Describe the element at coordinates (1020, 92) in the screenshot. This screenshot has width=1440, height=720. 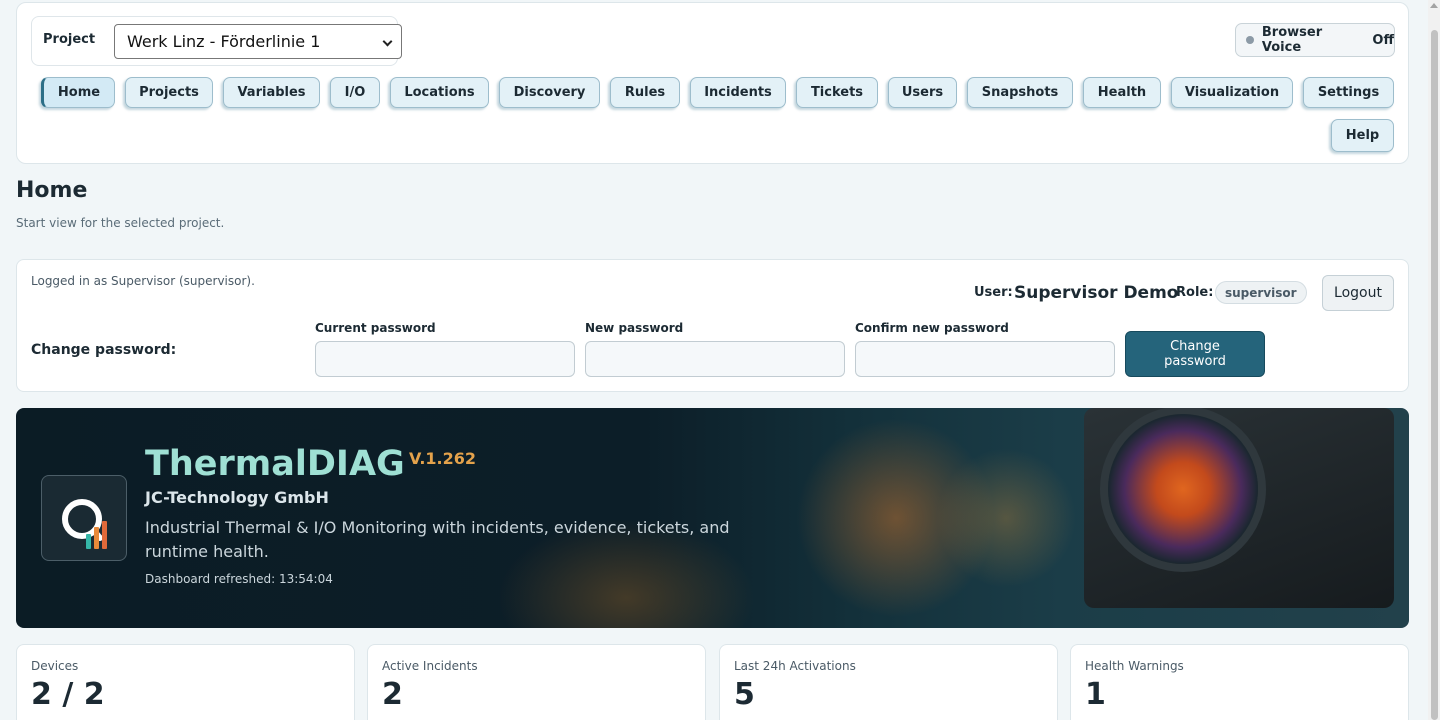
I see `nav-snapshots: Snapshots` at that location.